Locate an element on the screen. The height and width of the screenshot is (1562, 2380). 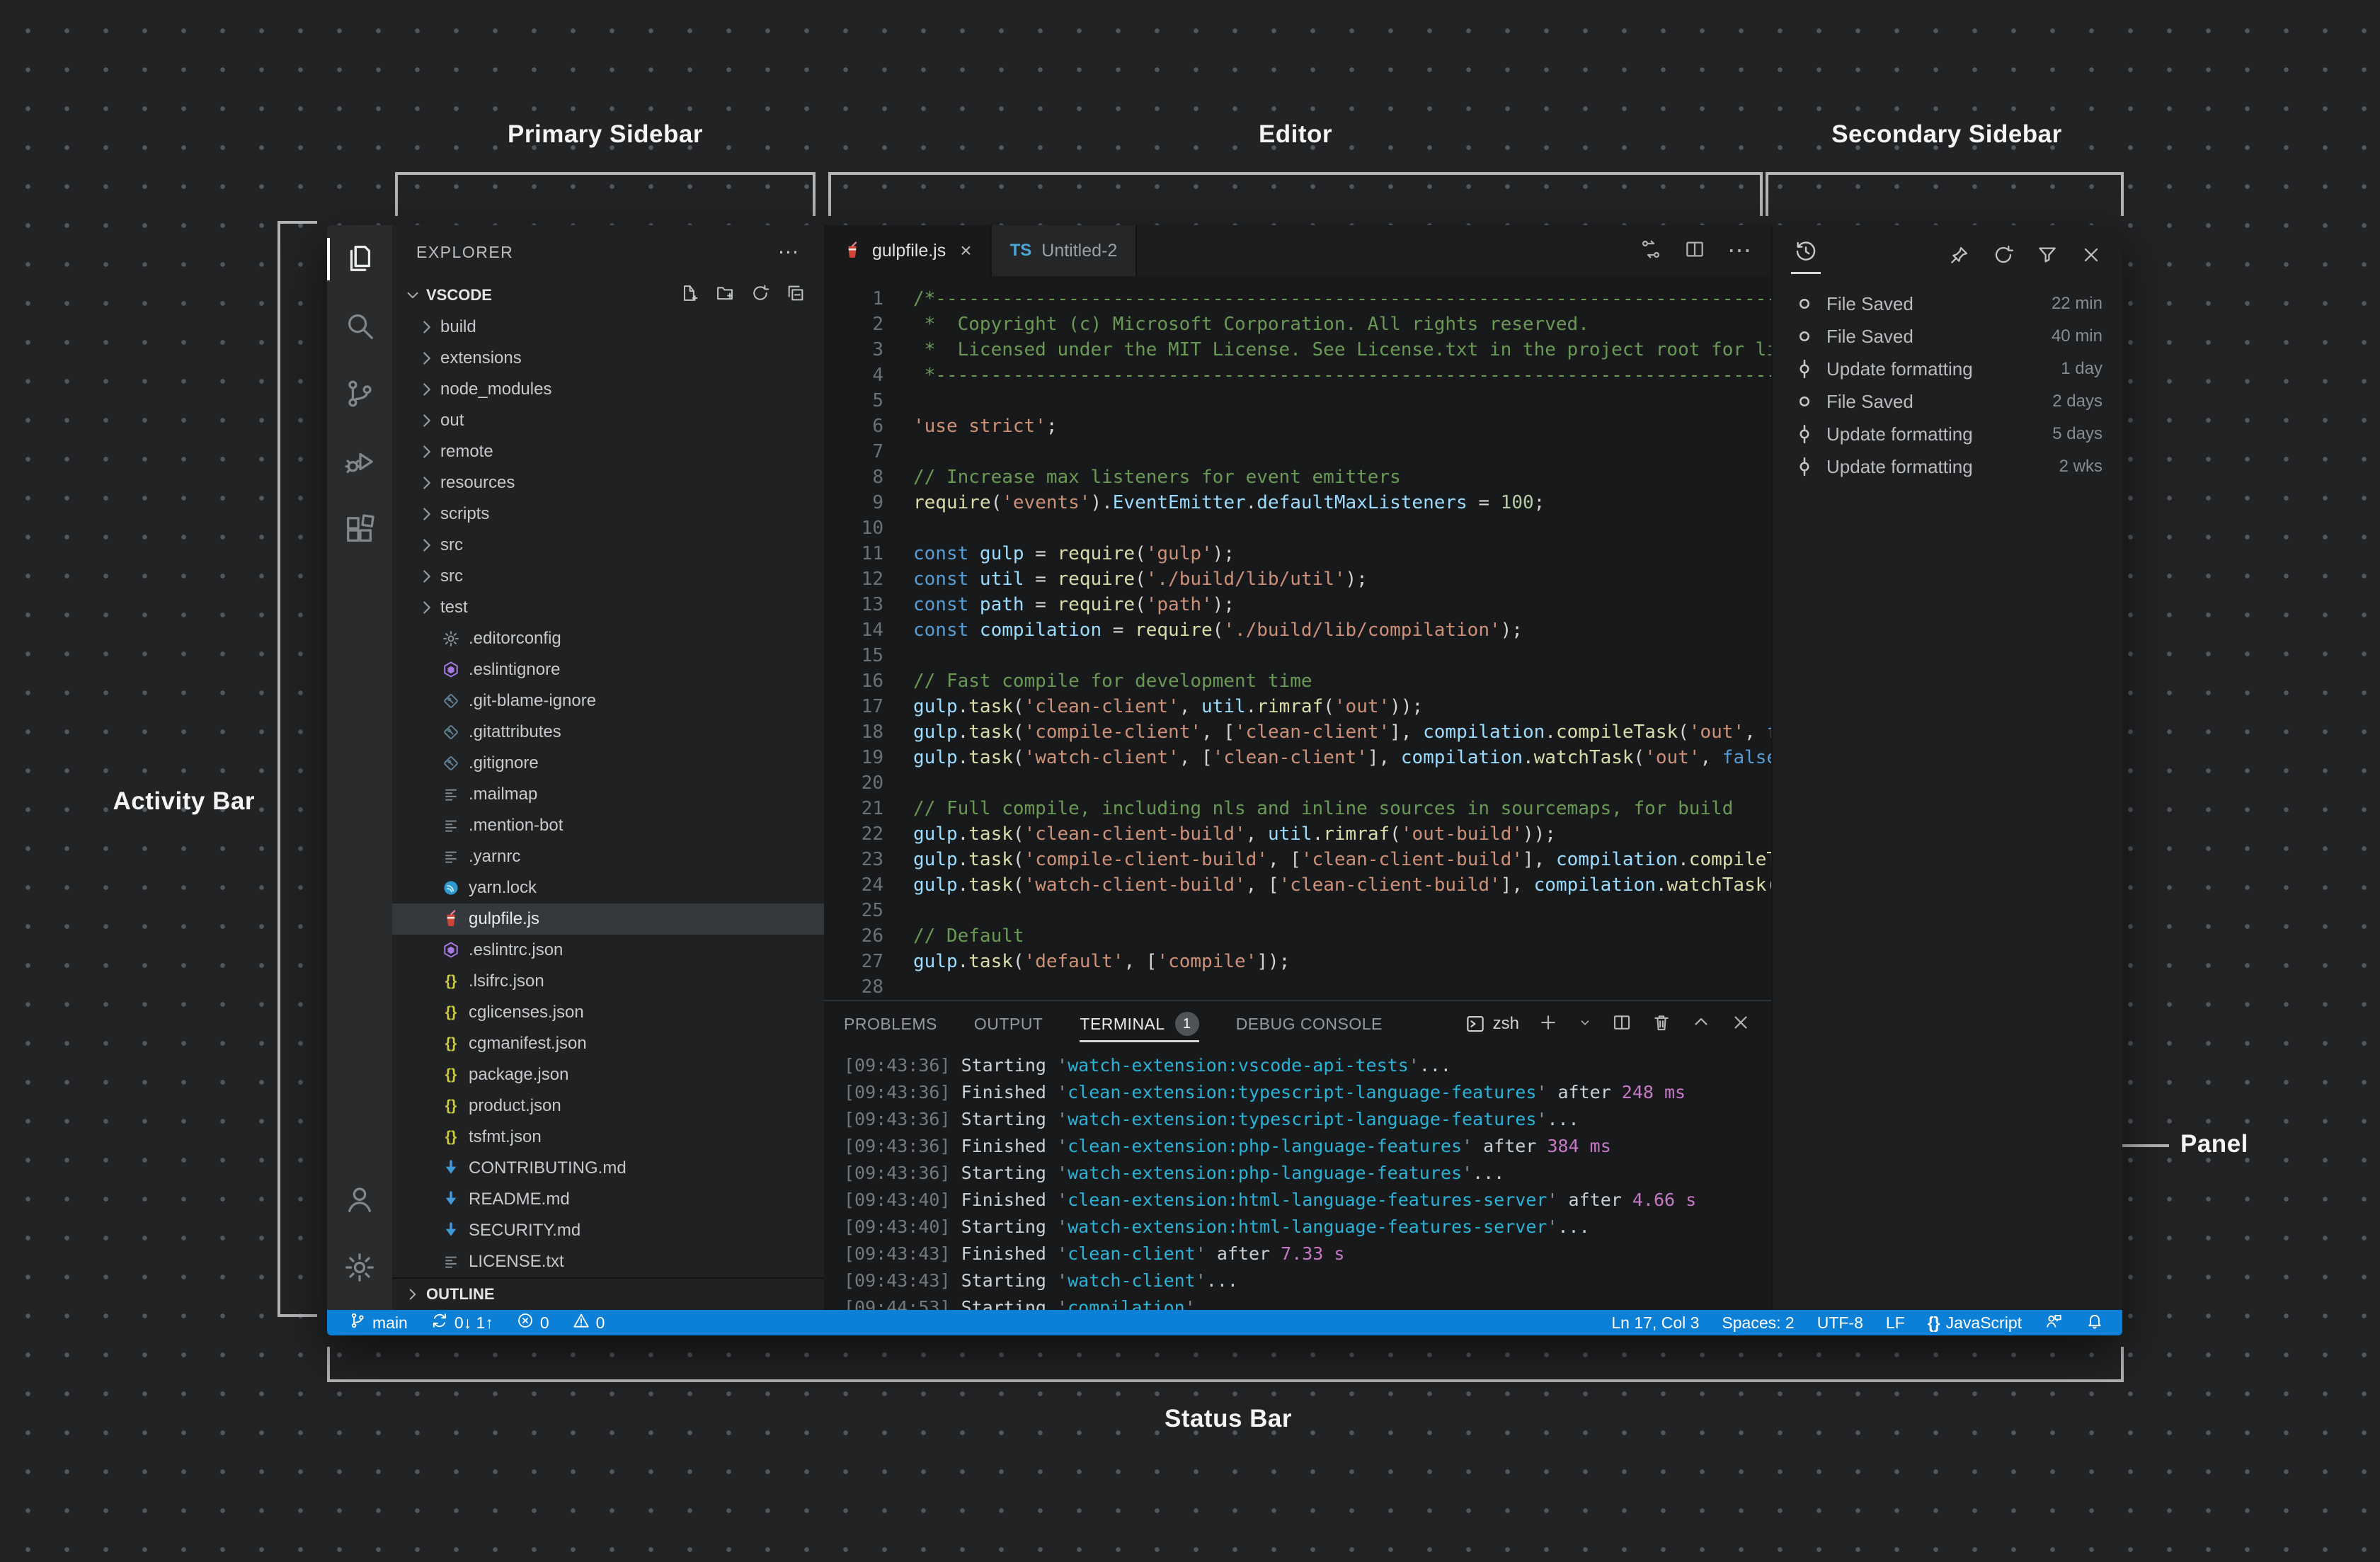
tree-file-product.json: {} product.json is located at coordinates (608, 1106).